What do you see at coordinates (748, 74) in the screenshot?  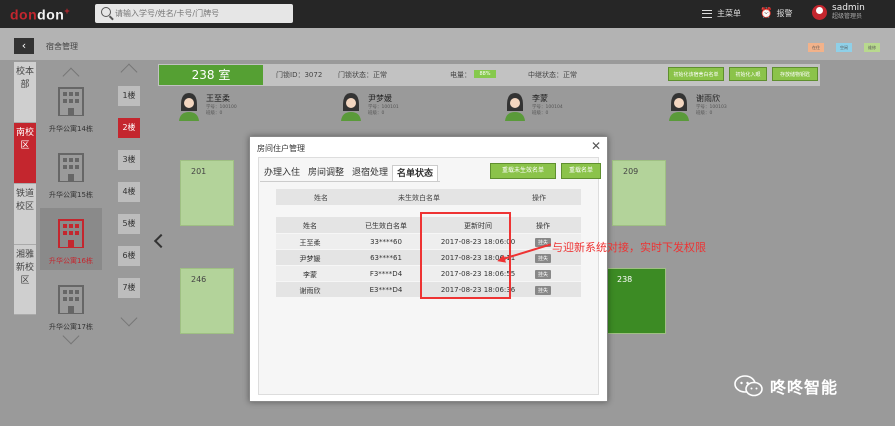 I see `init-checkin-button: 初始化入眼` at bounding box center [748, 74].